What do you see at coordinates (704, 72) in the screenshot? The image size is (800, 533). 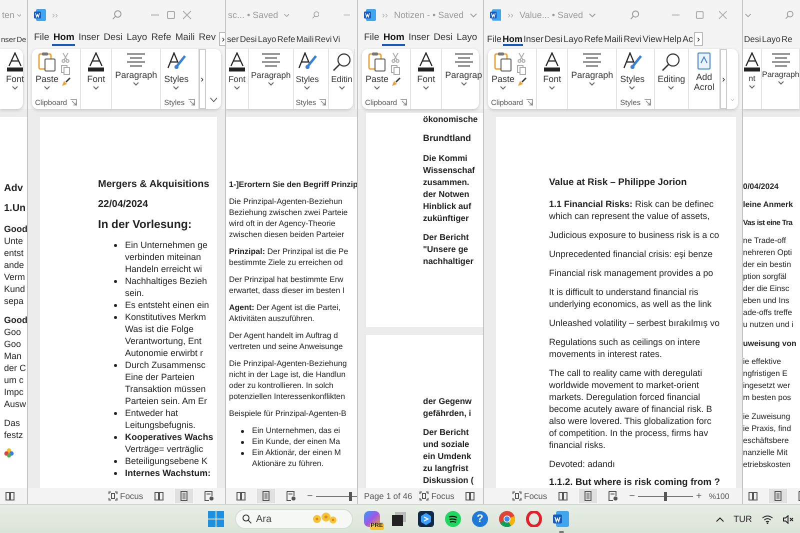 I see `add-in-button: Add Acrol` at bounding box center [704, 72].